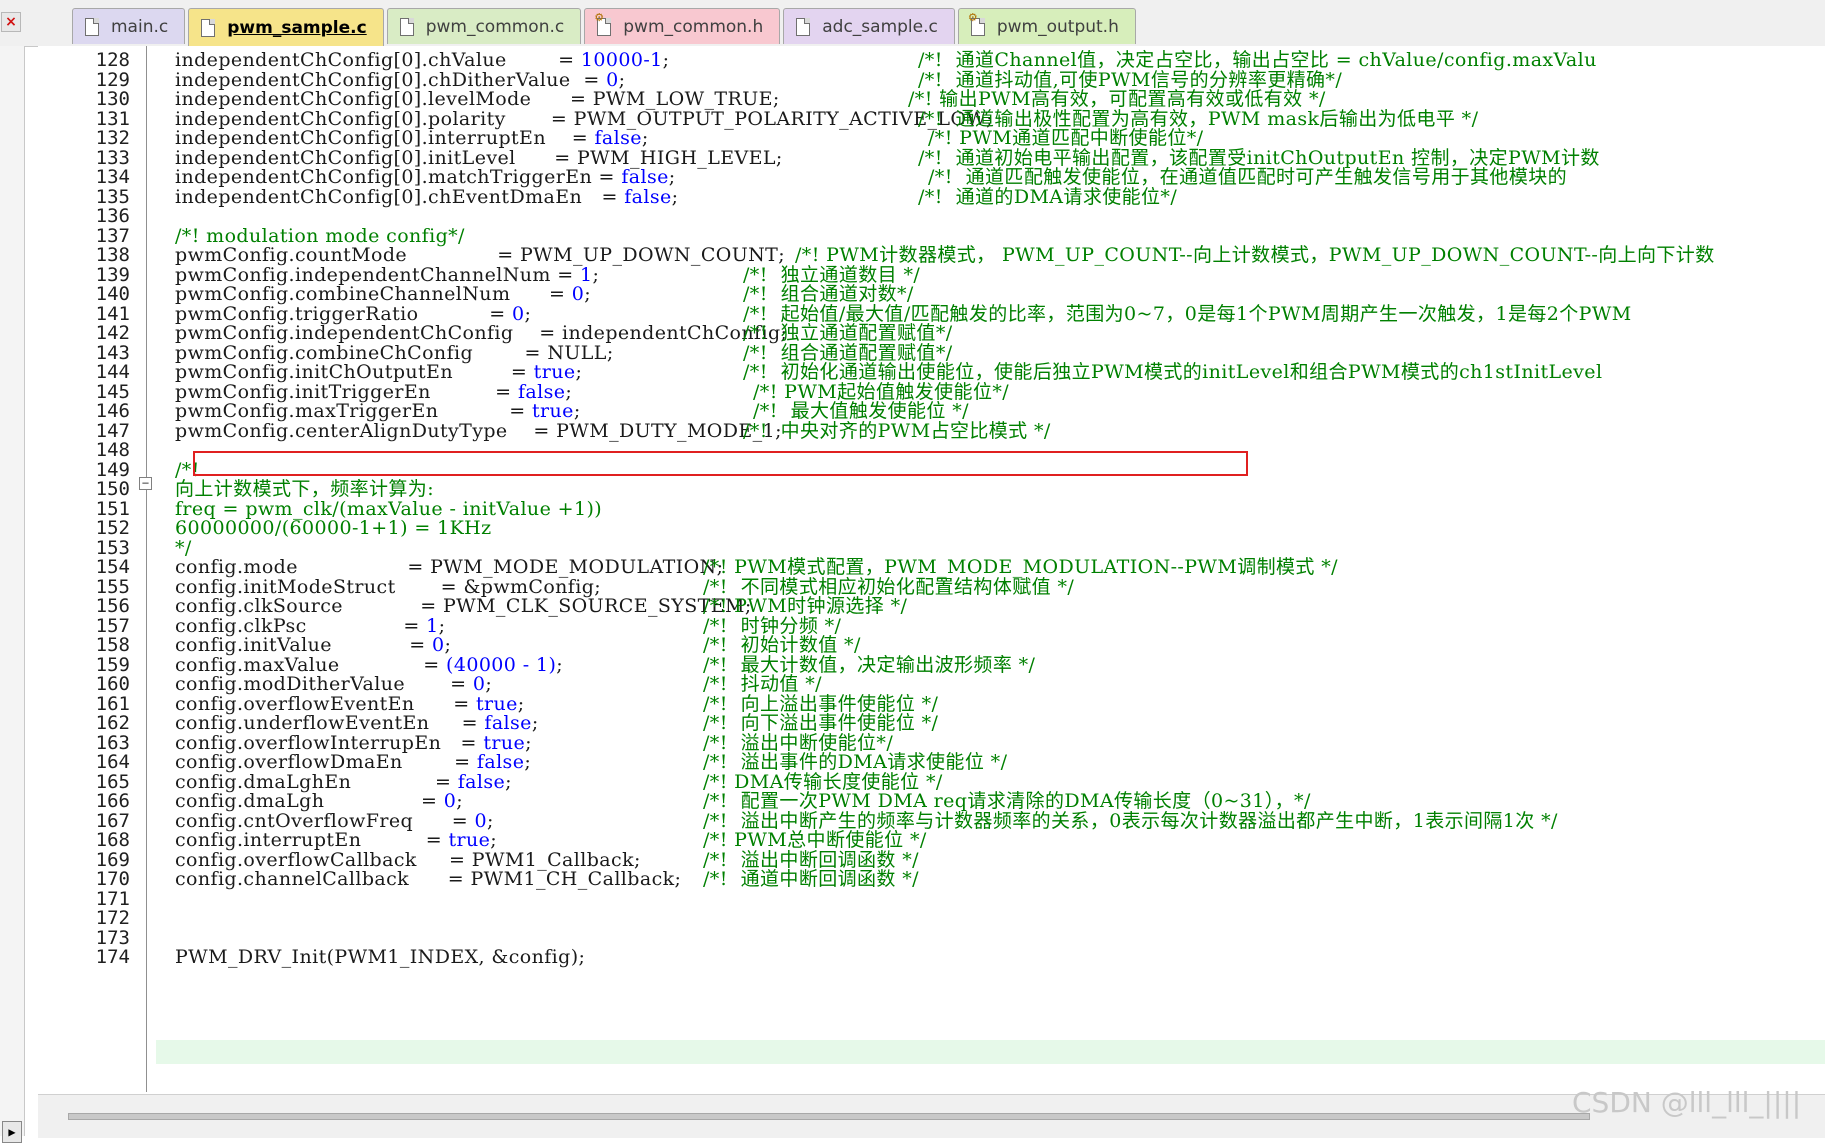  I want to click on close-icon: ×, so click(11, 22).